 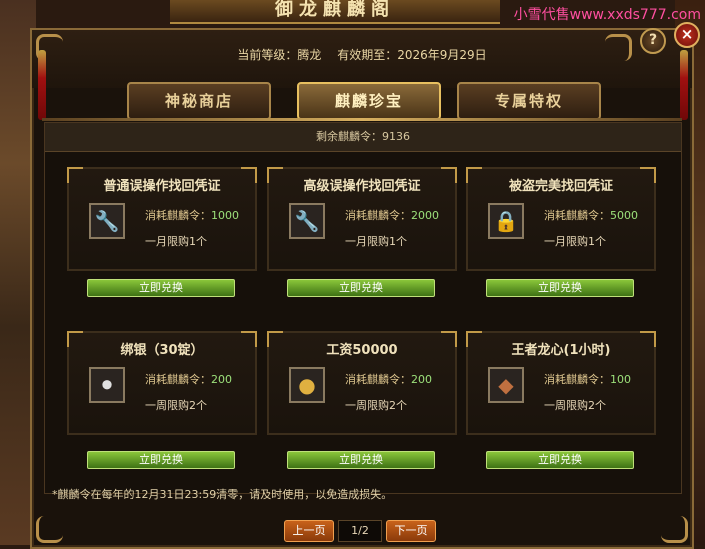 What do you see at coordinates (362, 119) in the screenshot?
I see `tab-divider` at bounding box center [362, 119].